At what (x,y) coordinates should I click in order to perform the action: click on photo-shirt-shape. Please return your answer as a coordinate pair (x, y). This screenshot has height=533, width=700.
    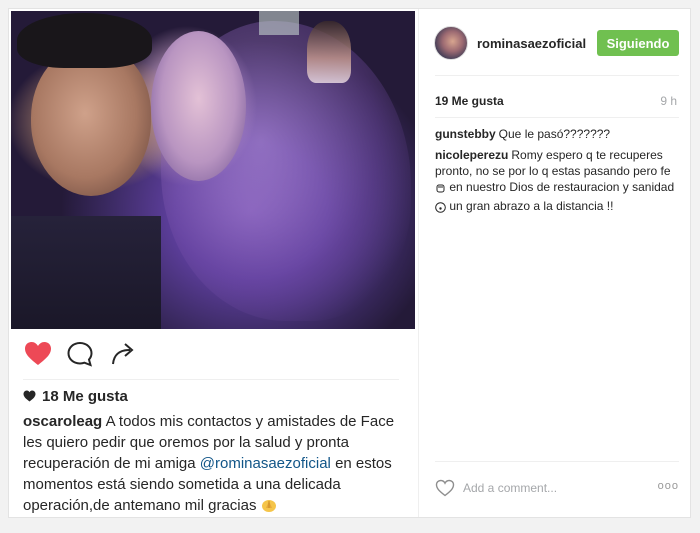
    Looking at the image, I should click on (86, 272).